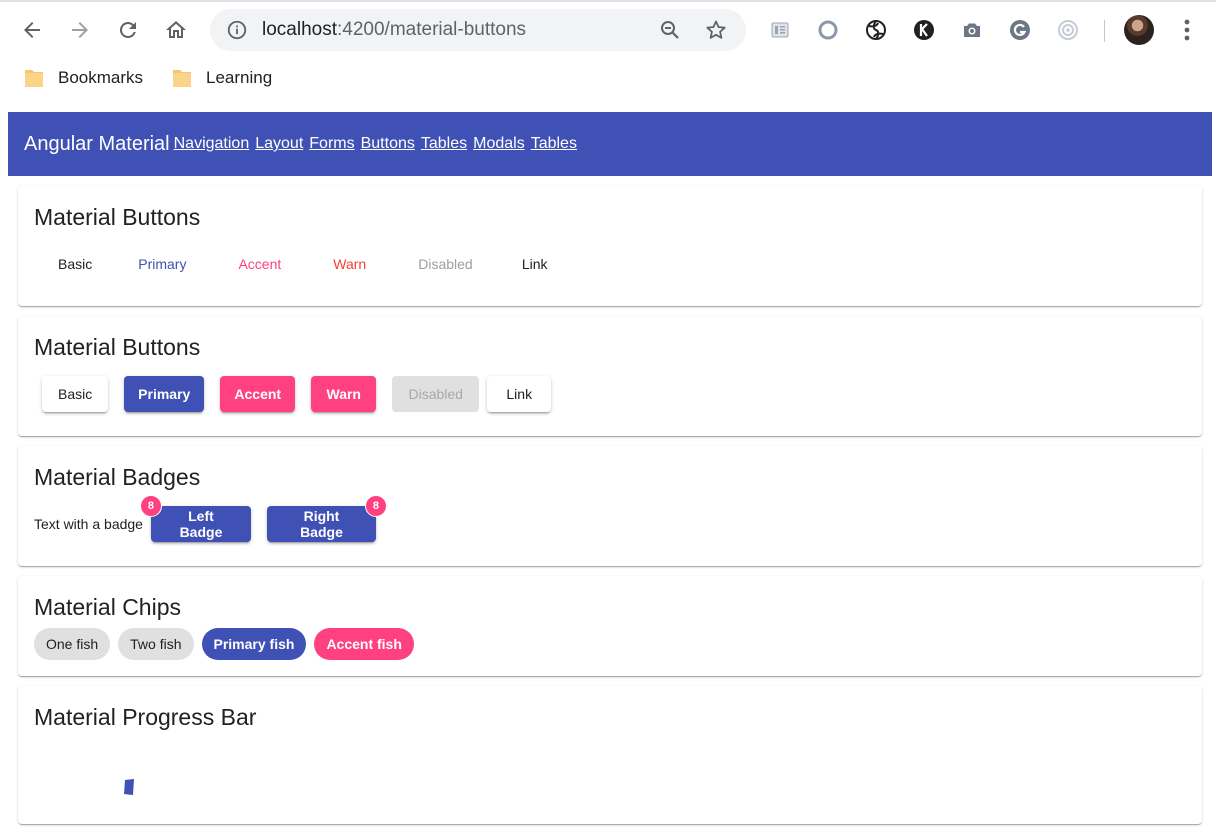 The image size is (1216, 840). I want to click on progress-spinner, so click(129, 787).